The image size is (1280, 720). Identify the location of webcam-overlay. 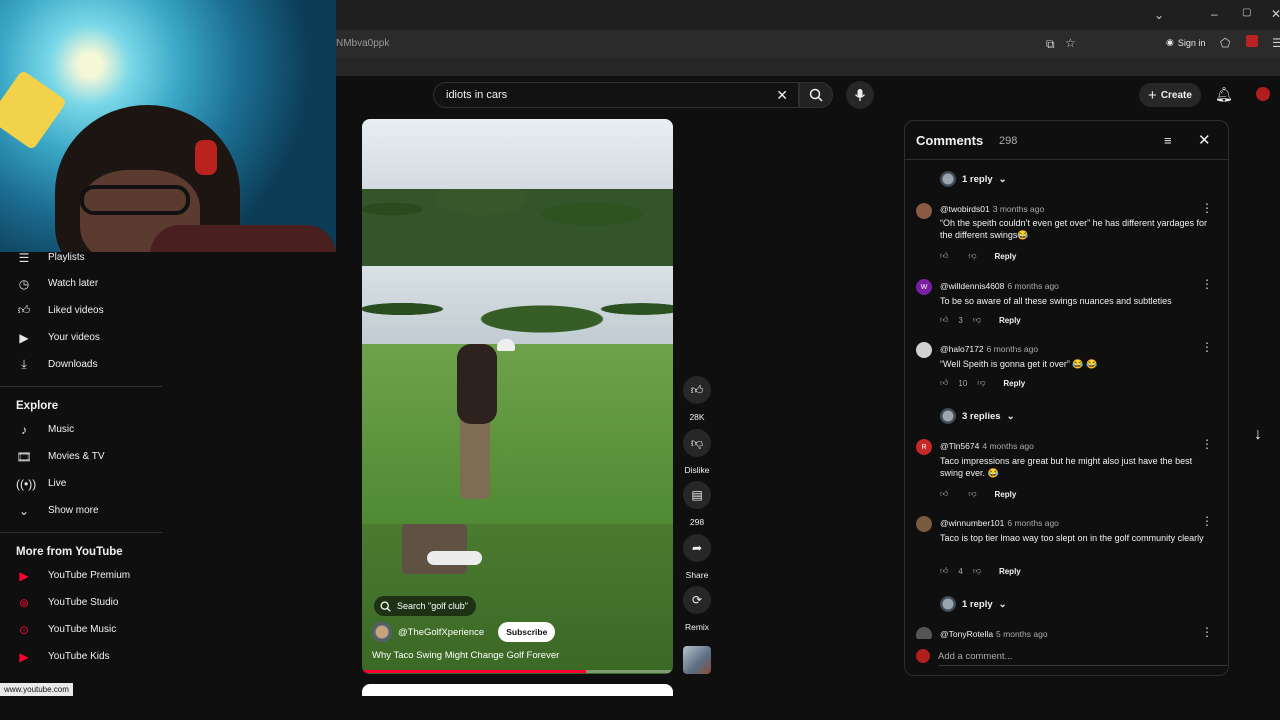
(168, 126).